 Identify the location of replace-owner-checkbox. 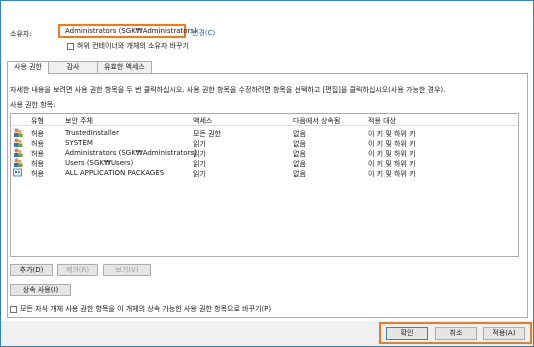
(70, 46).